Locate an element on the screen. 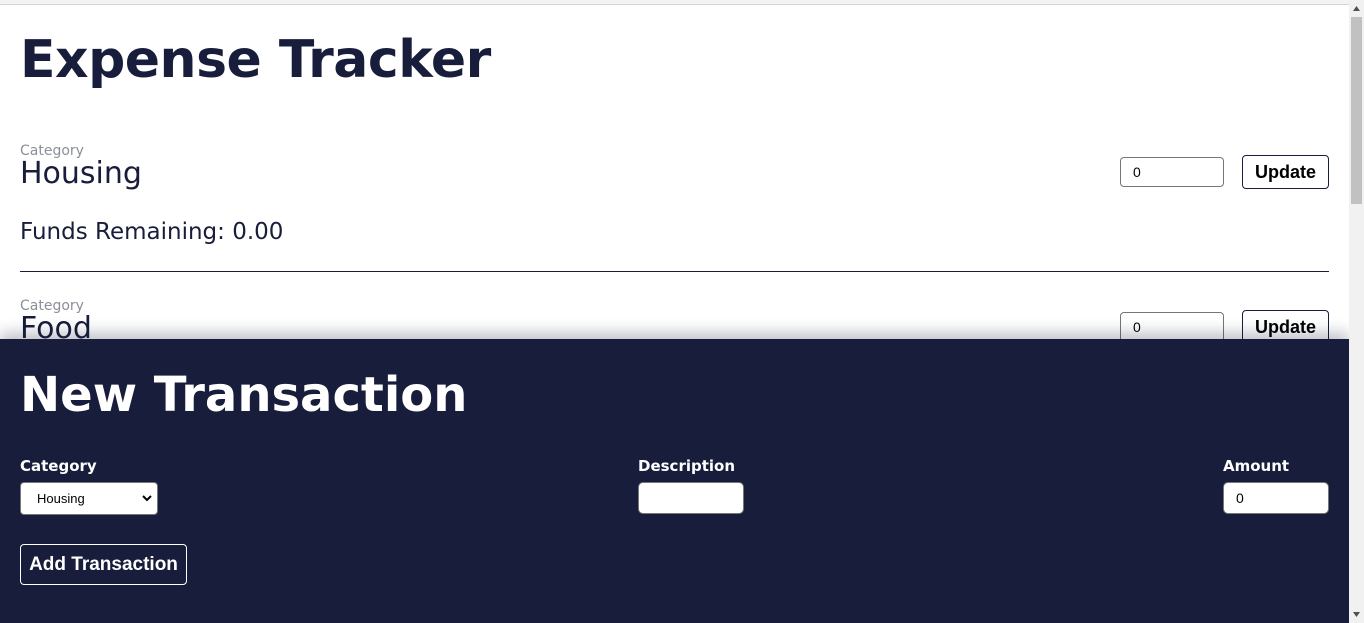  update-button: Update is located at coordinates (1285, 172).